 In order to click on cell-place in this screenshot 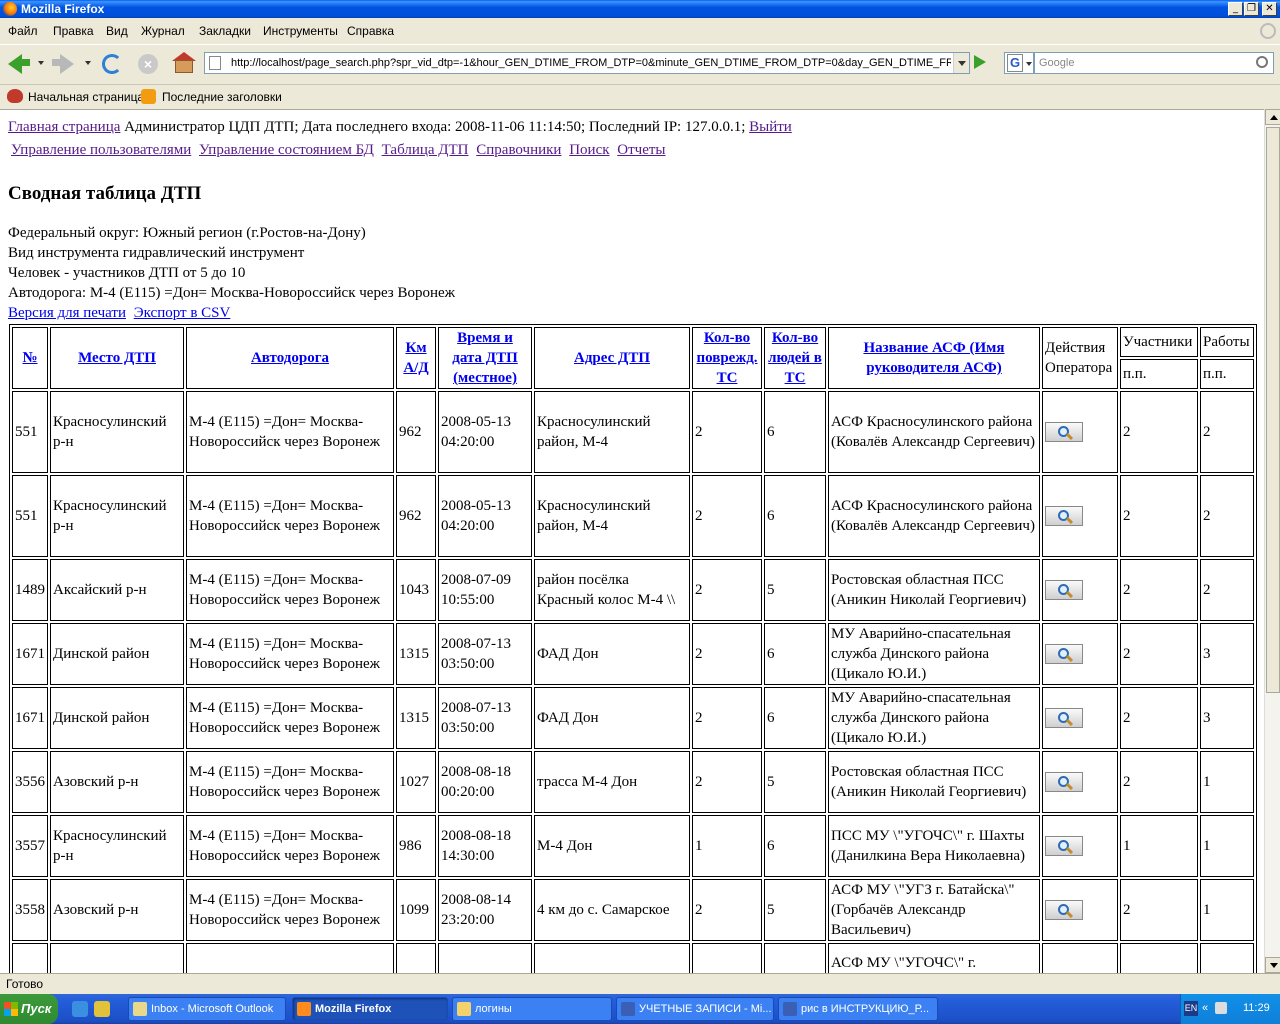, I will do `click(117, 958)`.